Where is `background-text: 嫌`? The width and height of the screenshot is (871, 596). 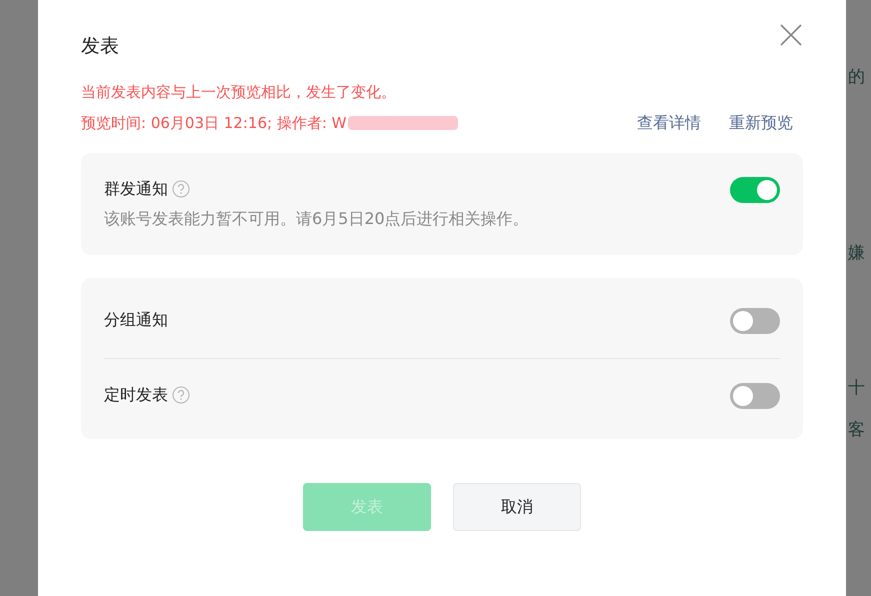
background-text: 嫌 is located at coordinates (856, 253).